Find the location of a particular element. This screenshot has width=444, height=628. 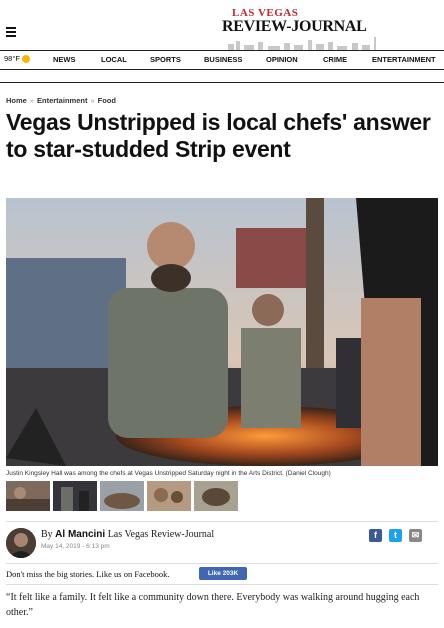

publication-name: Las Vegas Review-Journal is located at coordinates (161, 534).